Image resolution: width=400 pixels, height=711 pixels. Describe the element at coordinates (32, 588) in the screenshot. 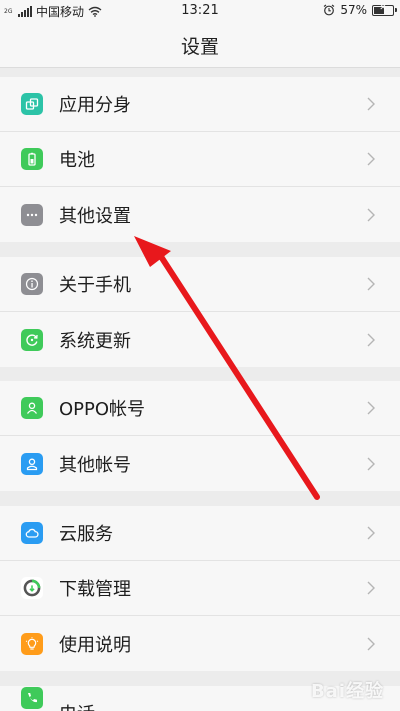

I see `download-manager-icon` at that location.